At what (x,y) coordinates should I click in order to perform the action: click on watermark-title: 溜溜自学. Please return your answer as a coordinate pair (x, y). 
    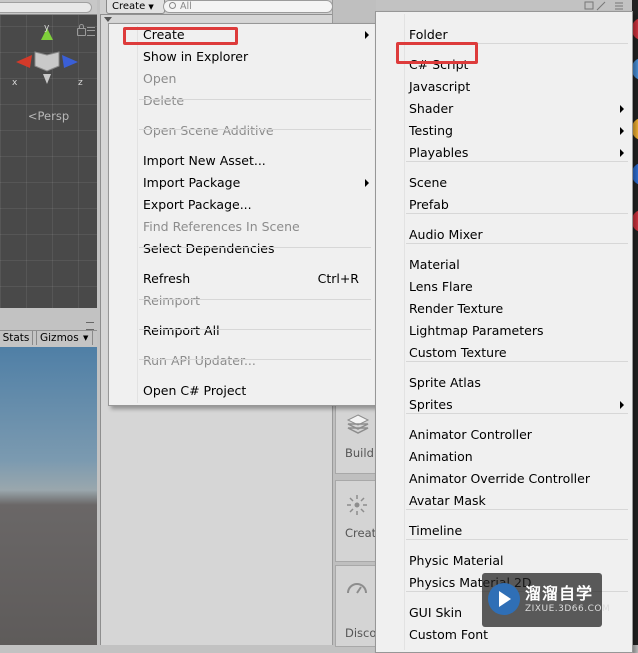
    Looking at the image, I should click on (559, 593).